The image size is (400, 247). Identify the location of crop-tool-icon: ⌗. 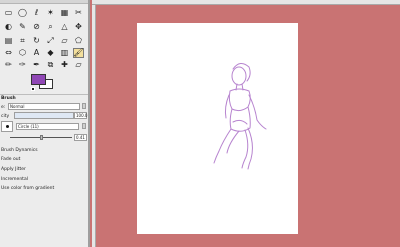
(22, 41).